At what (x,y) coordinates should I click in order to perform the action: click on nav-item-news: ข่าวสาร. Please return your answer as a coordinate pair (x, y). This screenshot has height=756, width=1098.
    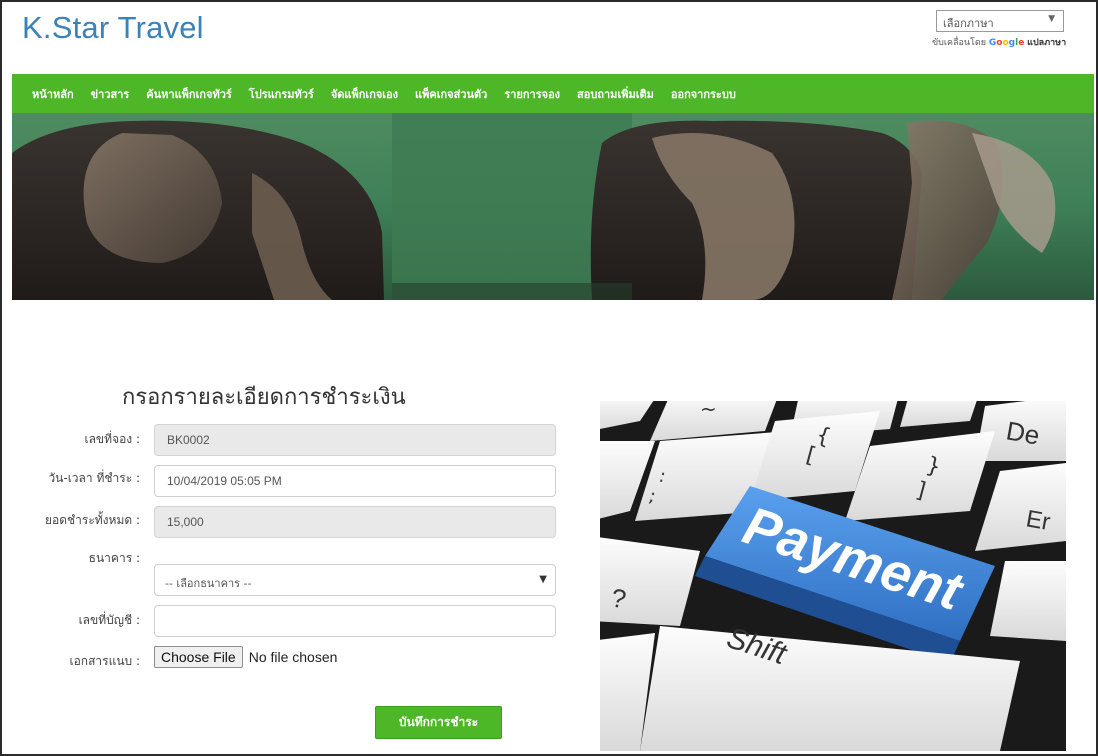
    Looking at the image, I should click on (110, 94).